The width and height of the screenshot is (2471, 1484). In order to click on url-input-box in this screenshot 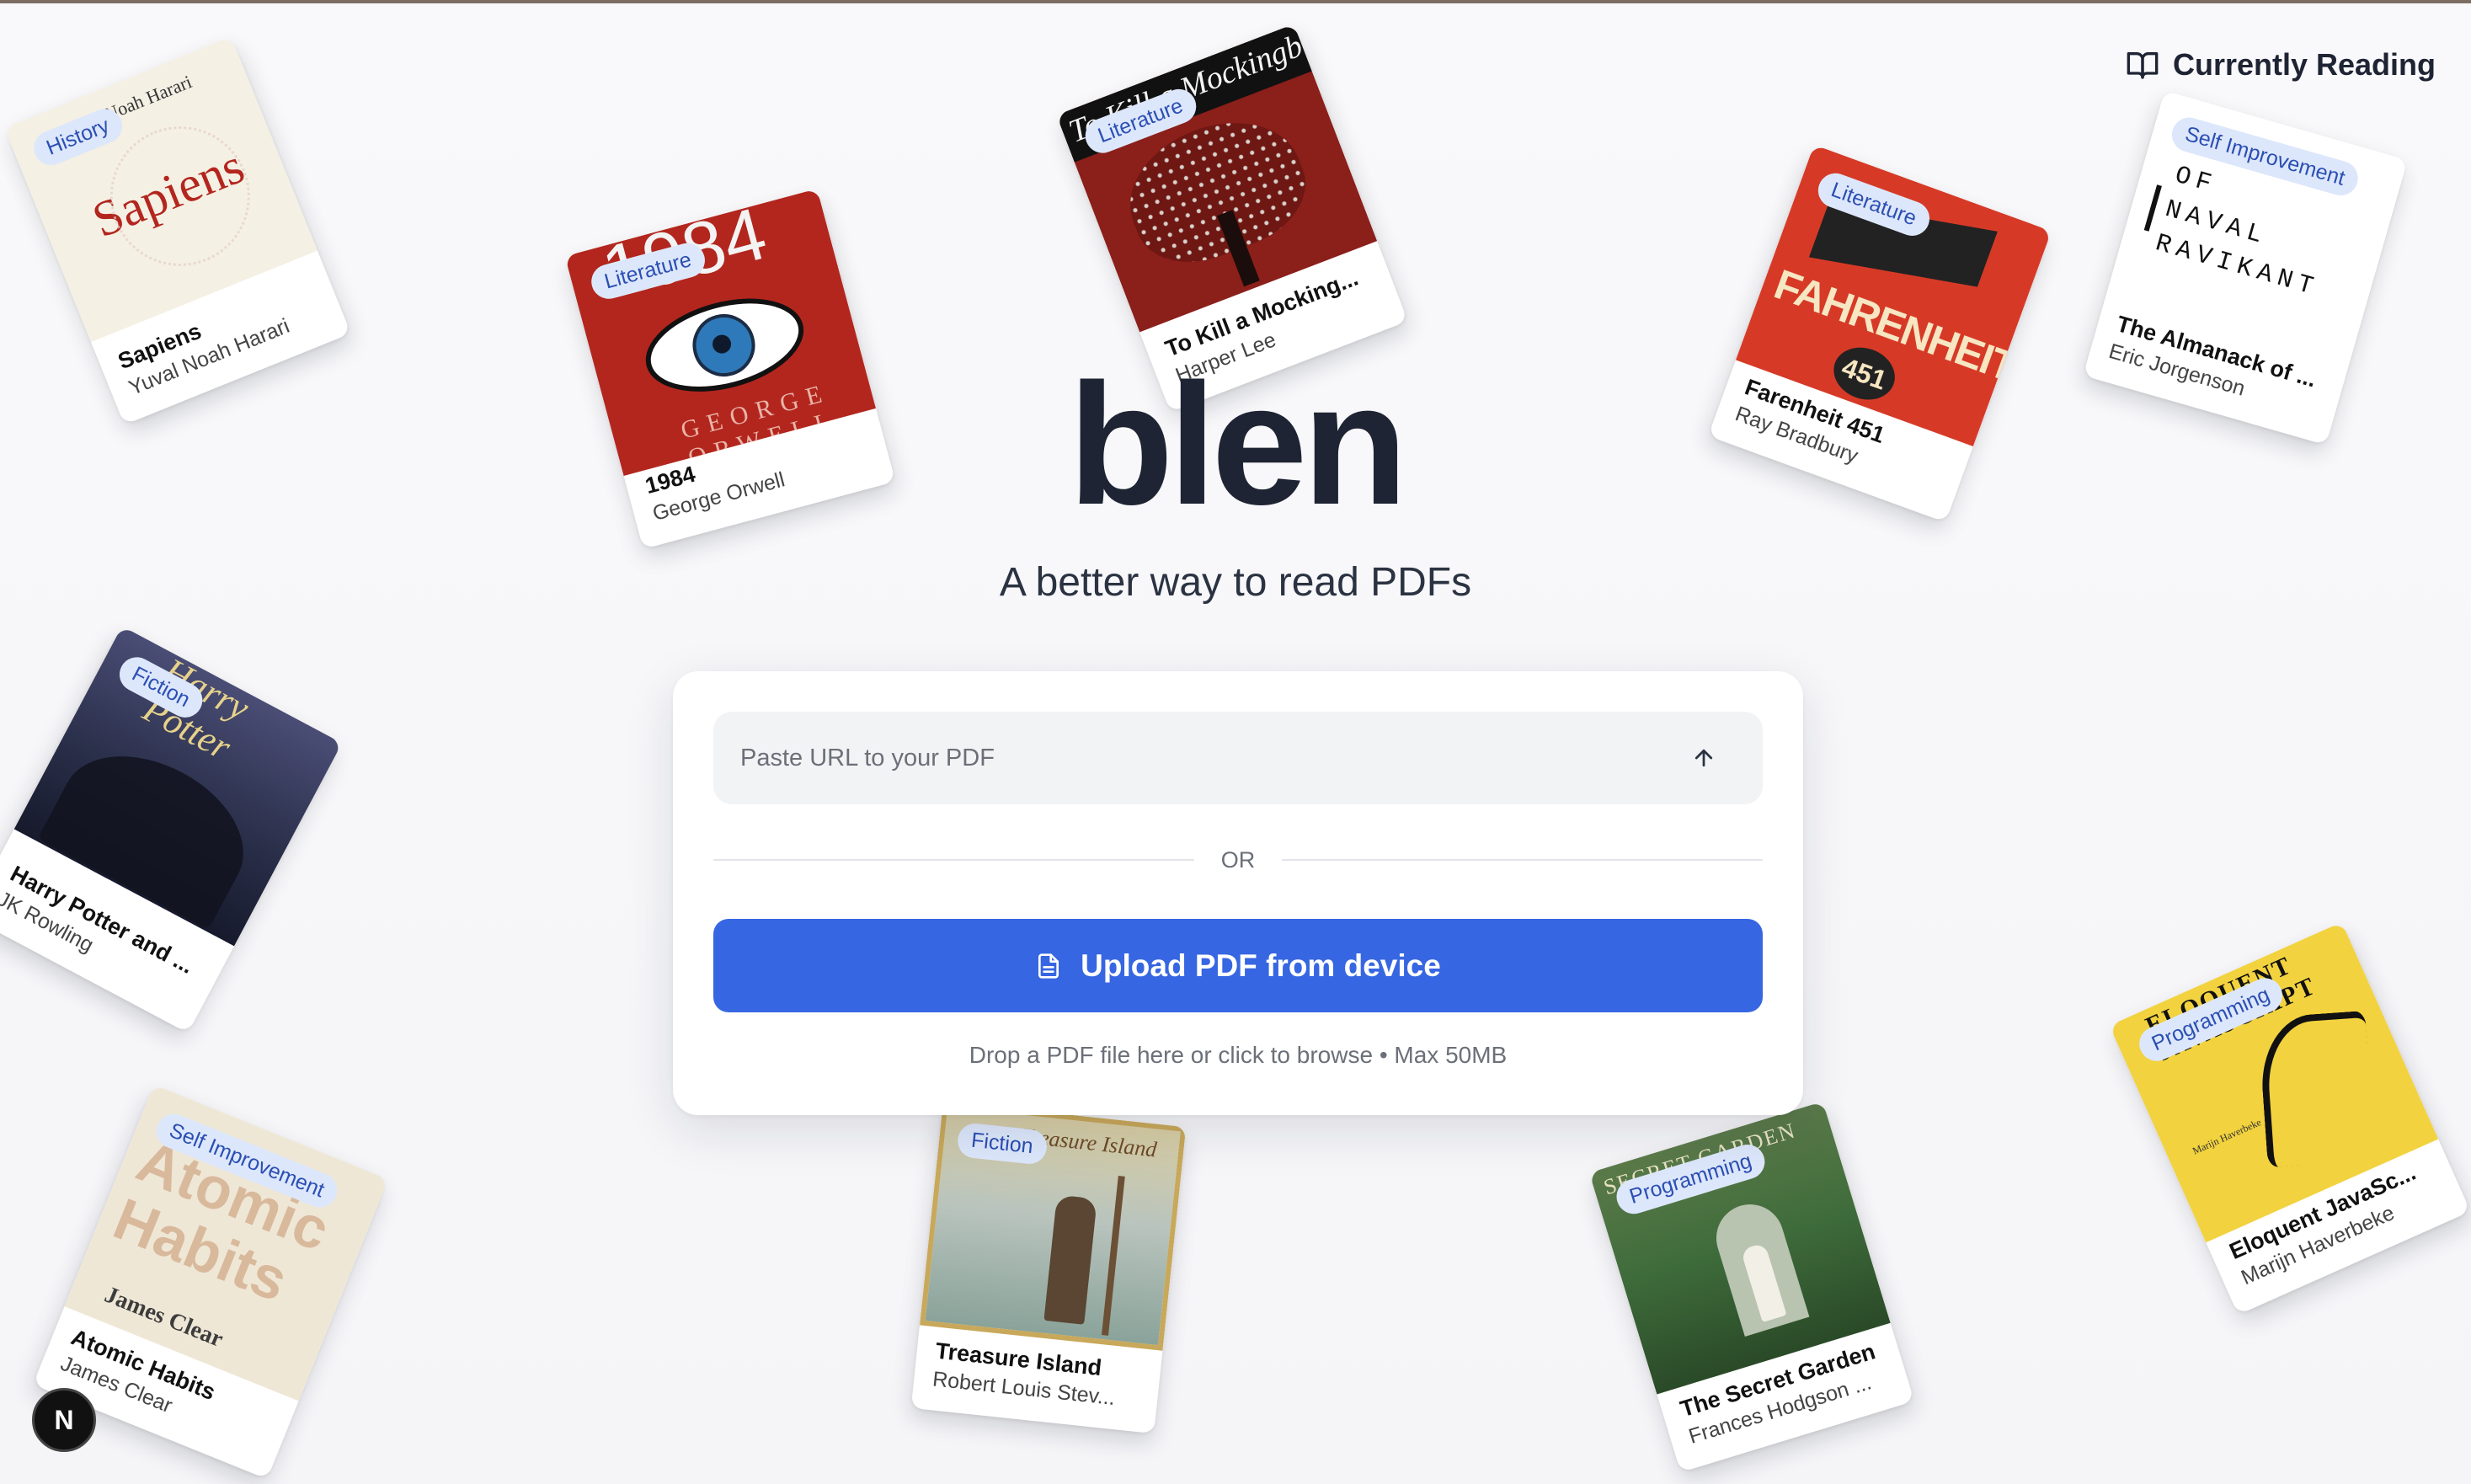, I will do `click(1238, 758)`.